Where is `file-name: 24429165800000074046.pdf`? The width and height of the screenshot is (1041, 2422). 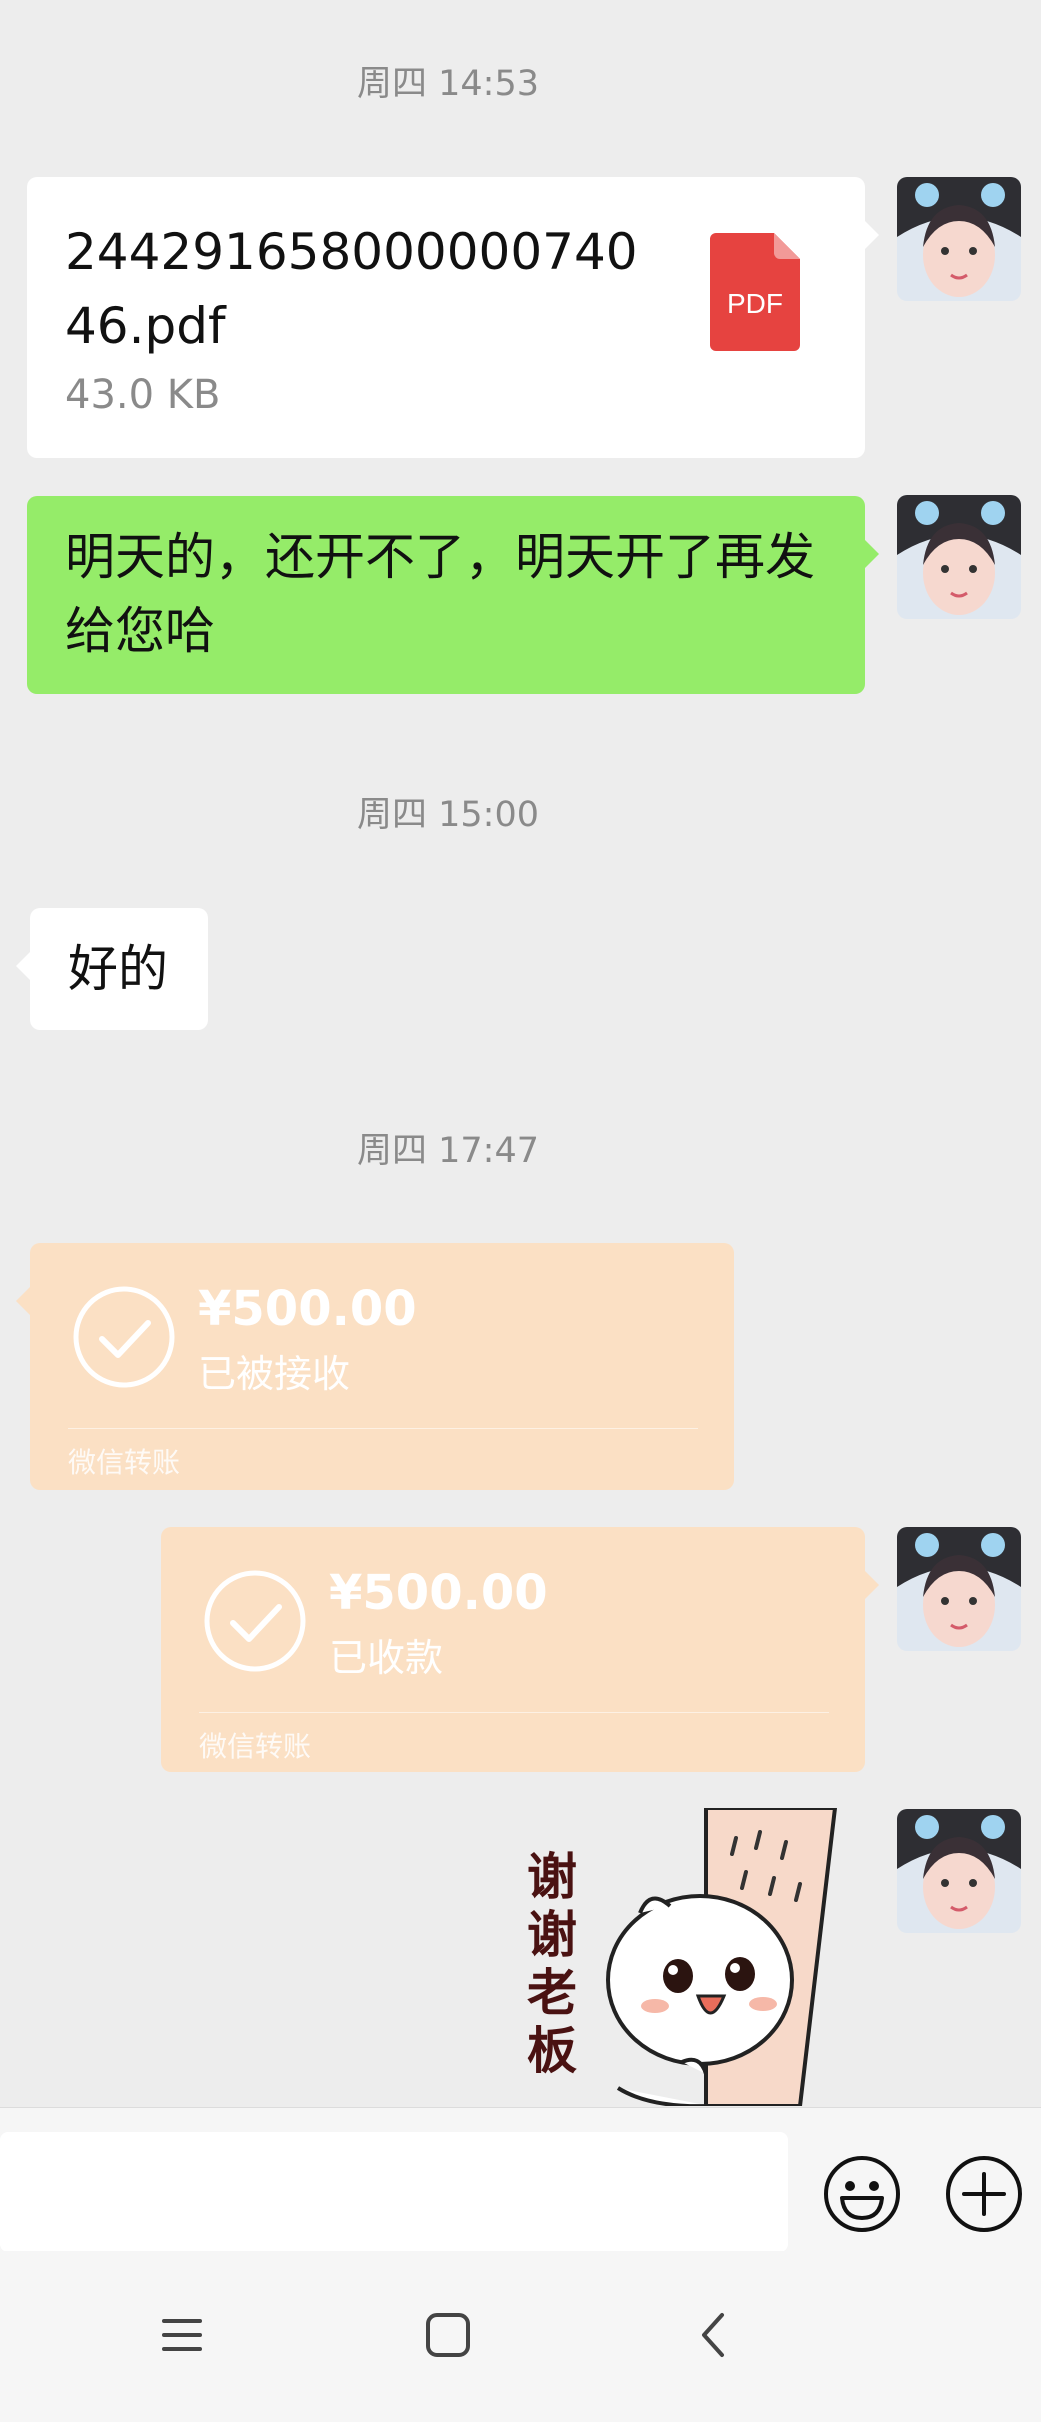
file-name: 24429165800000074046.pdf is located at coordinates (351, 289).